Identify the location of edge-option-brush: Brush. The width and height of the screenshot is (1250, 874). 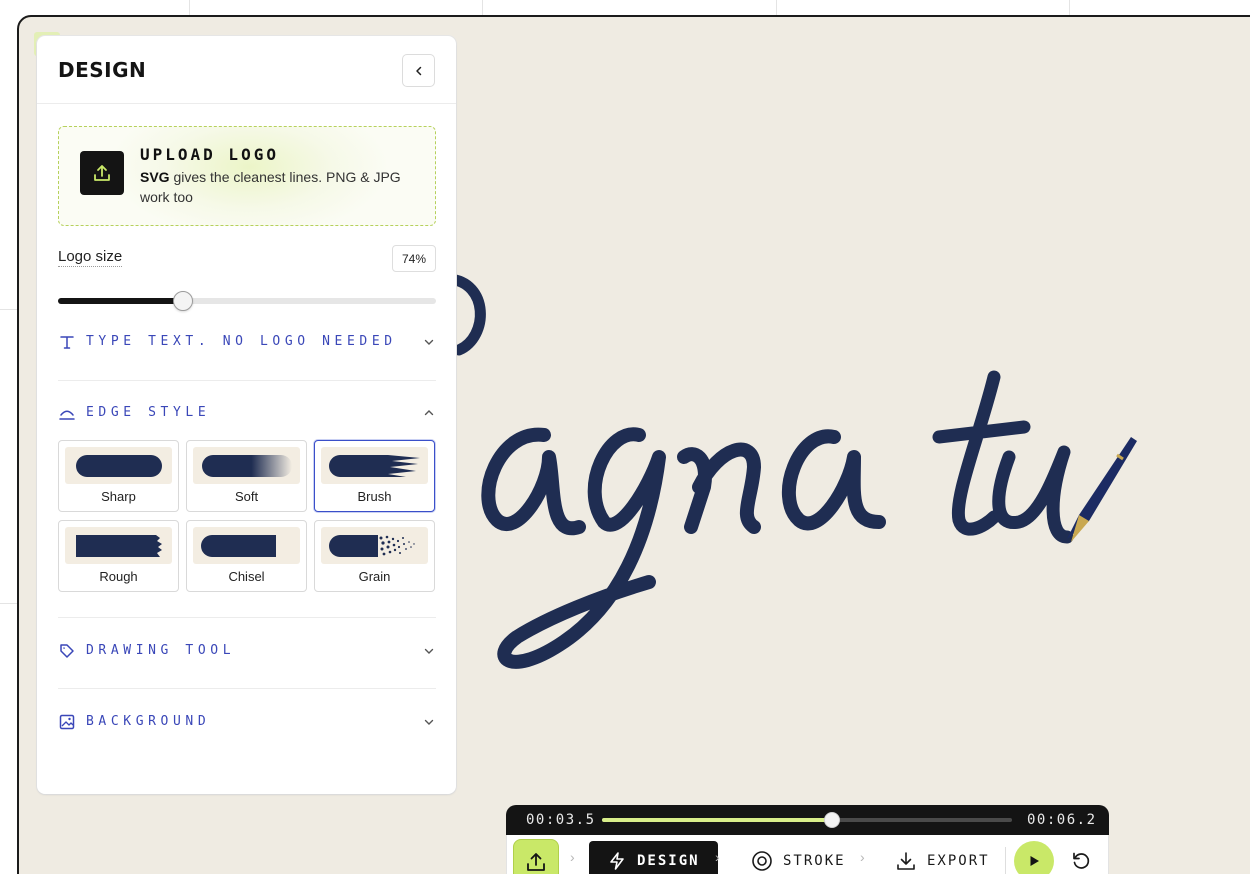
(374, 476).